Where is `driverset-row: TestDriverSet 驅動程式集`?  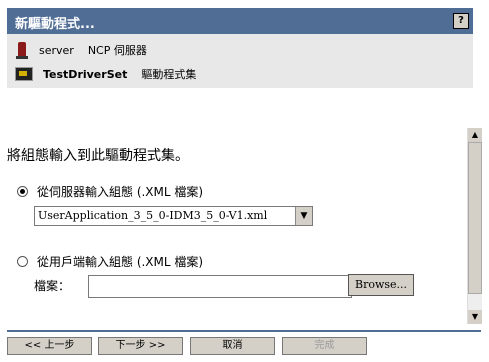
driverset-row: TestDriverSet 驅動程式集 is located at coordinates (105, 74).